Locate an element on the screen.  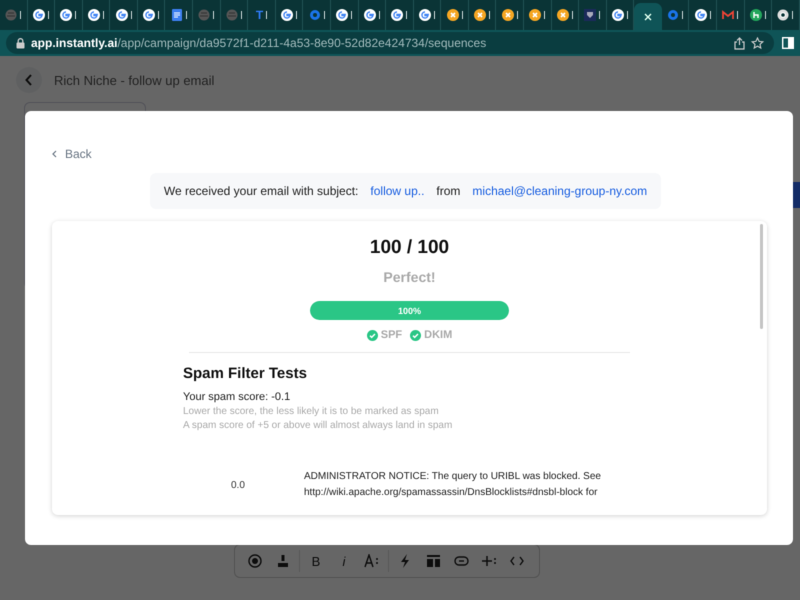
score-text: 100 / 100 is located at coordinates (410, 248).